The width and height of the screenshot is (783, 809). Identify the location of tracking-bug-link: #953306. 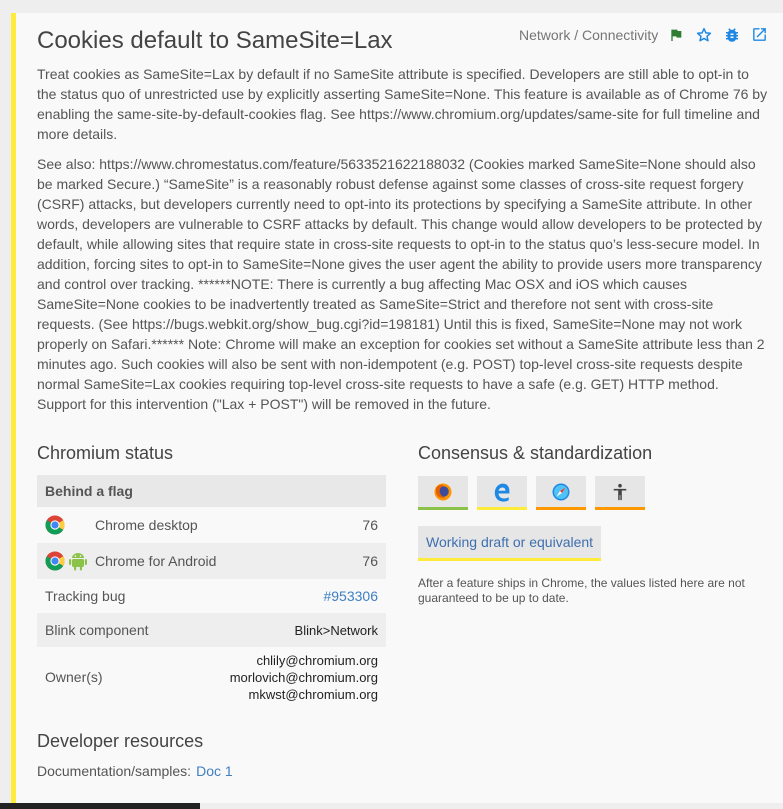
(350, 596).